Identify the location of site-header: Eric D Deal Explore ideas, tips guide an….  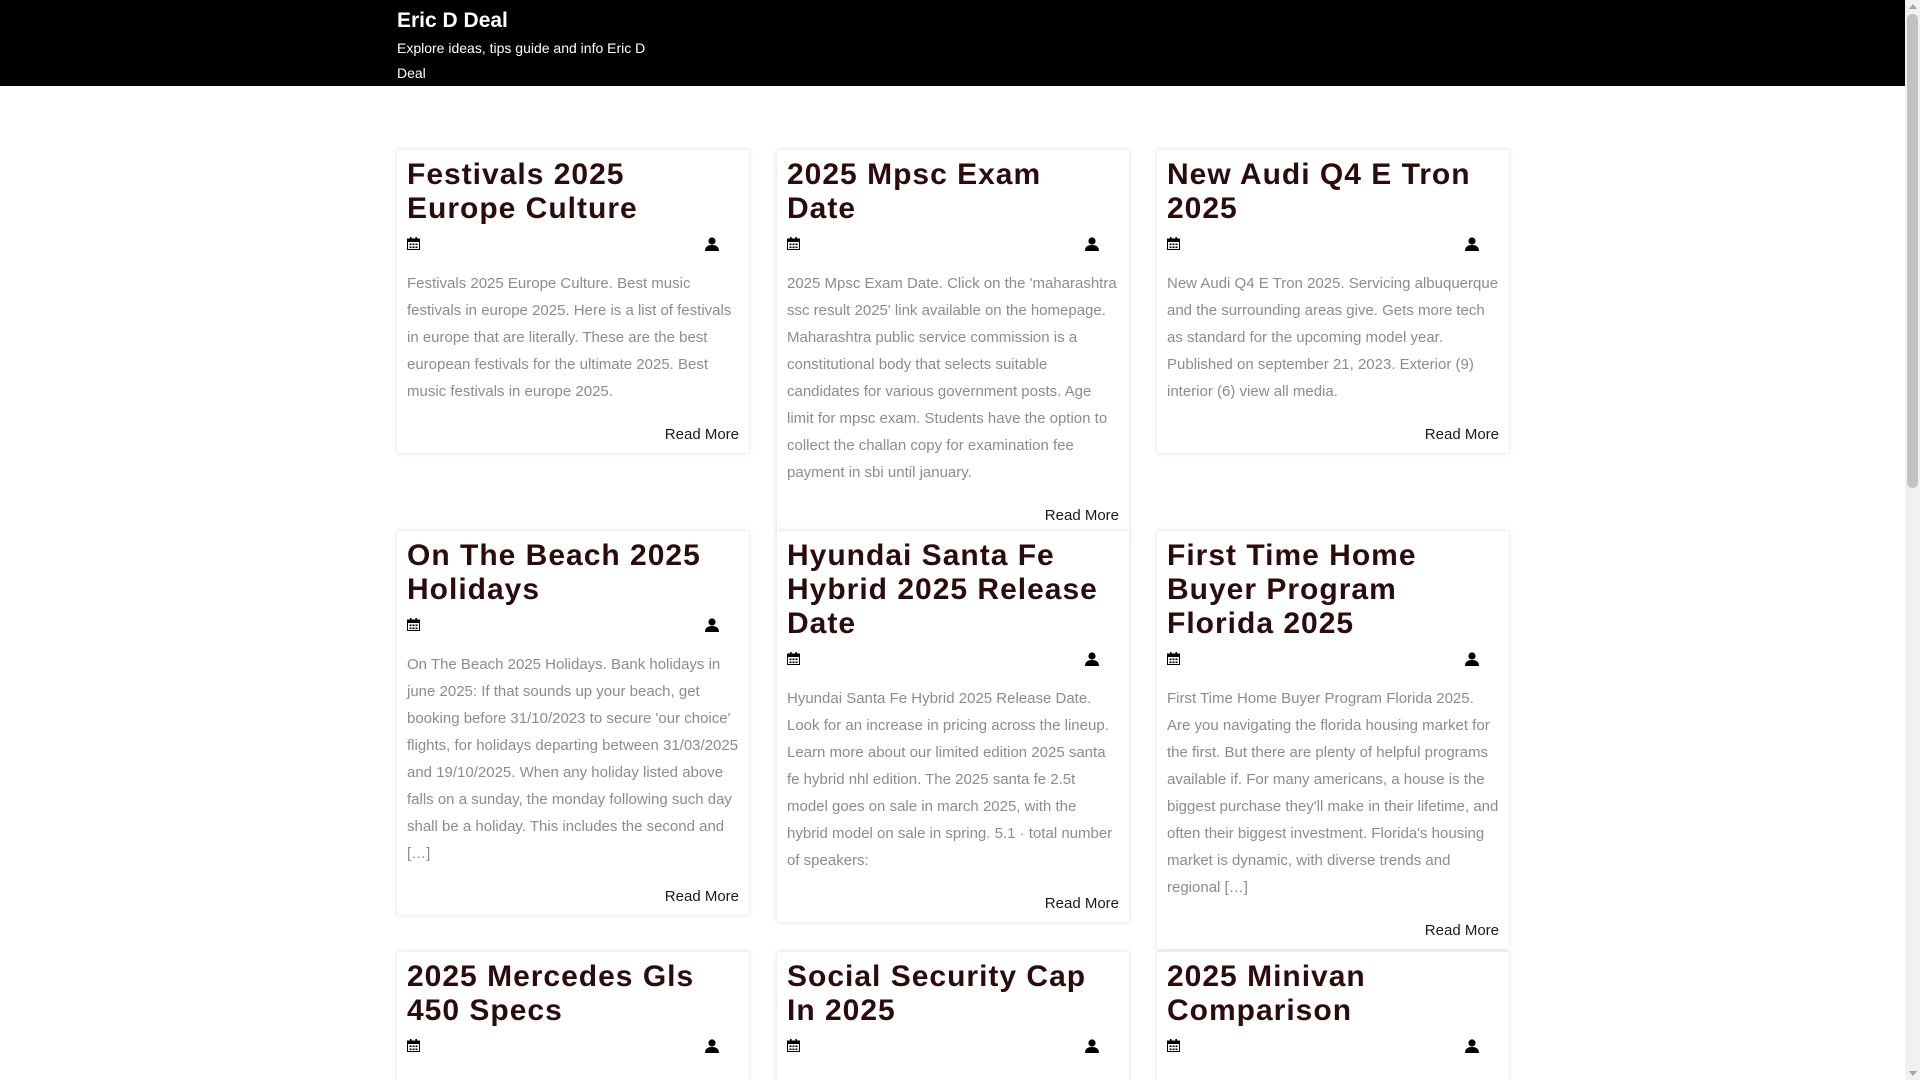
(952, 43).